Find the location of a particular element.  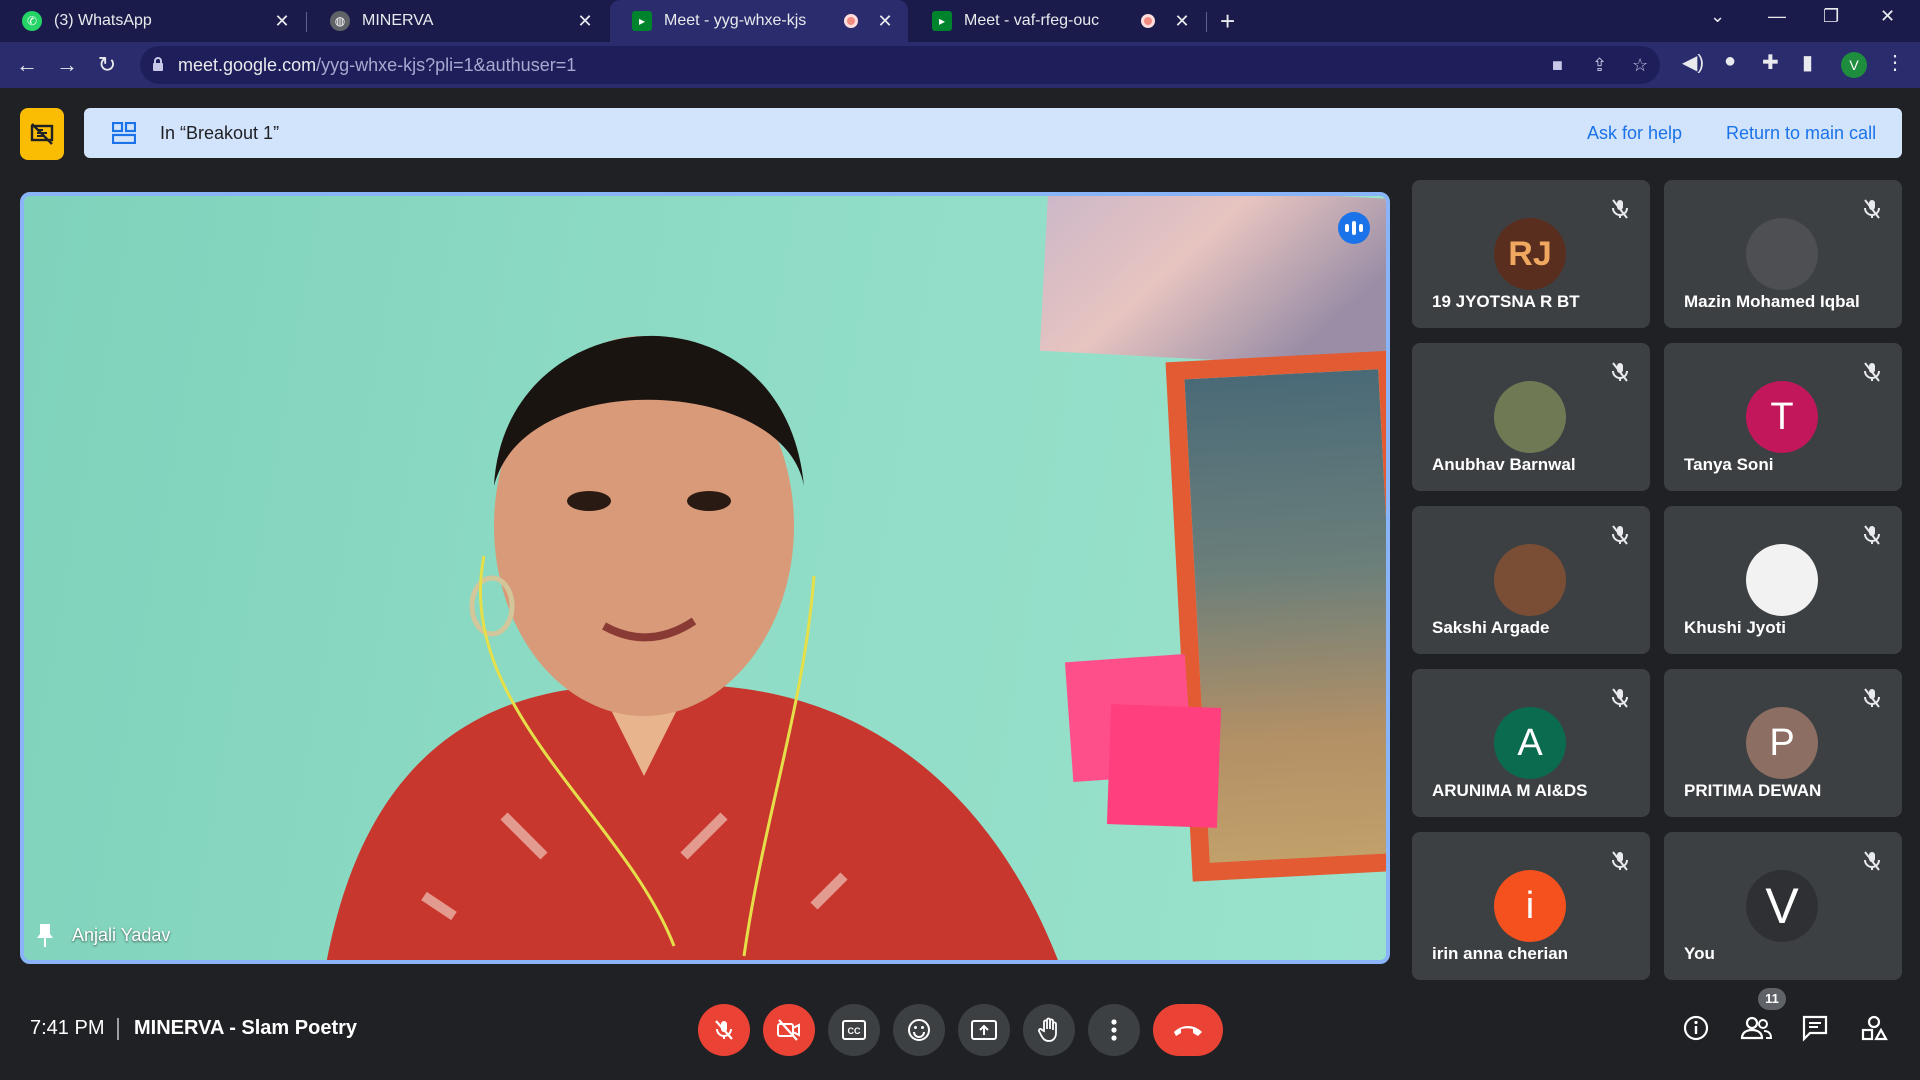

participant-name: Mazin Mohamed Iqbal is located at coordinates (1772, 301).